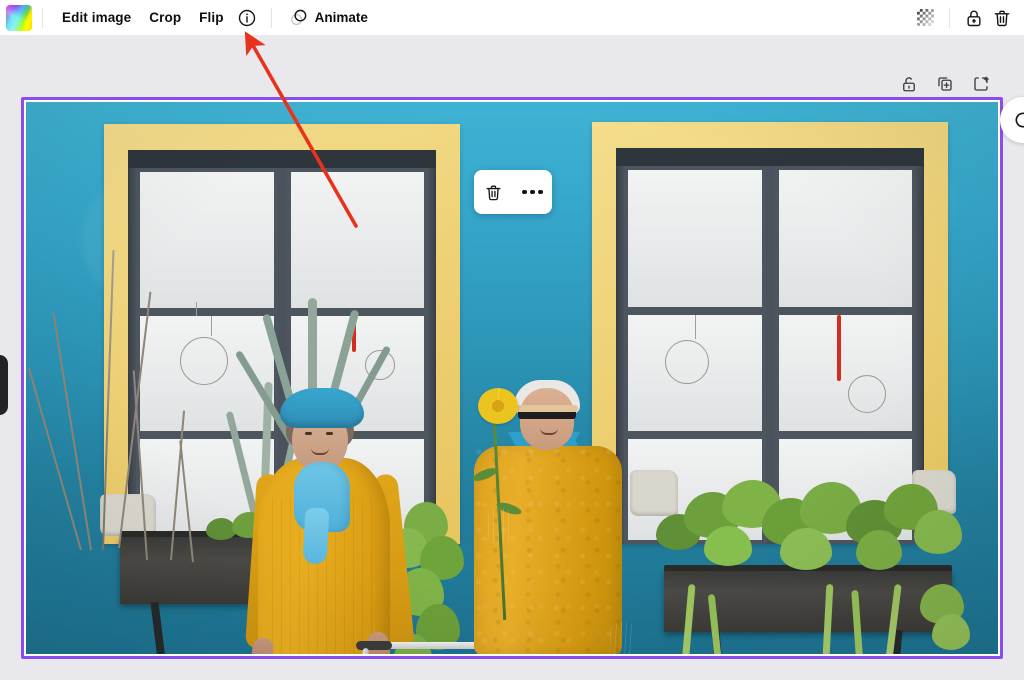  I want to click on reeds-left, so click(130, 406).